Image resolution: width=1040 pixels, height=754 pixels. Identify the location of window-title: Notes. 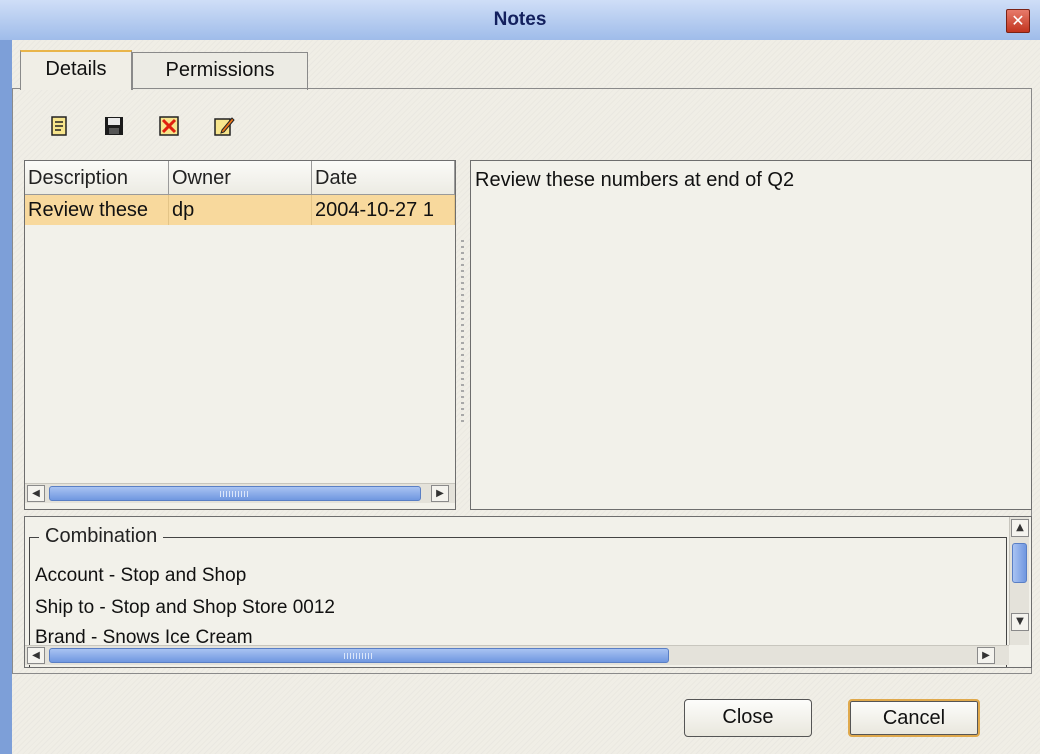
(520, 19).